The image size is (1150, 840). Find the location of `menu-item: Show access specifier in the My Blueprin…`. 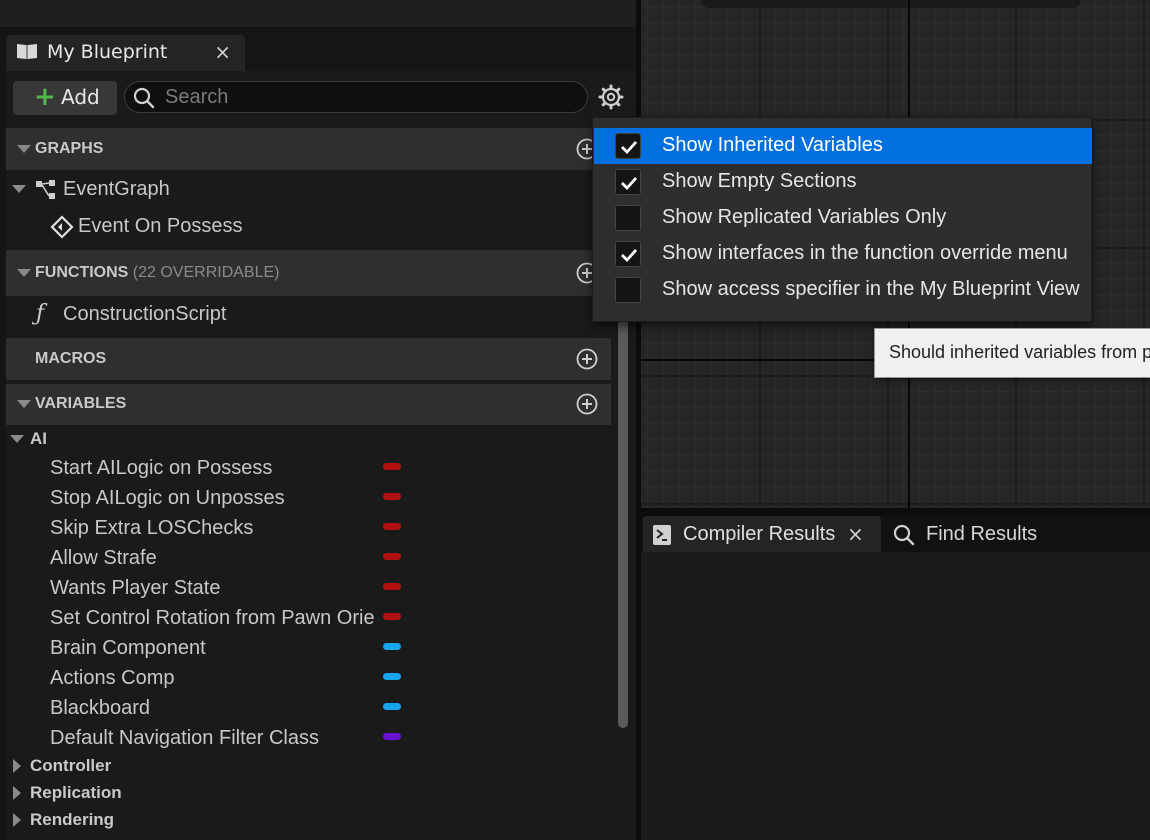

menu-item: Show access specifier in the My Blueprin… is located at coordinates (843, 290).